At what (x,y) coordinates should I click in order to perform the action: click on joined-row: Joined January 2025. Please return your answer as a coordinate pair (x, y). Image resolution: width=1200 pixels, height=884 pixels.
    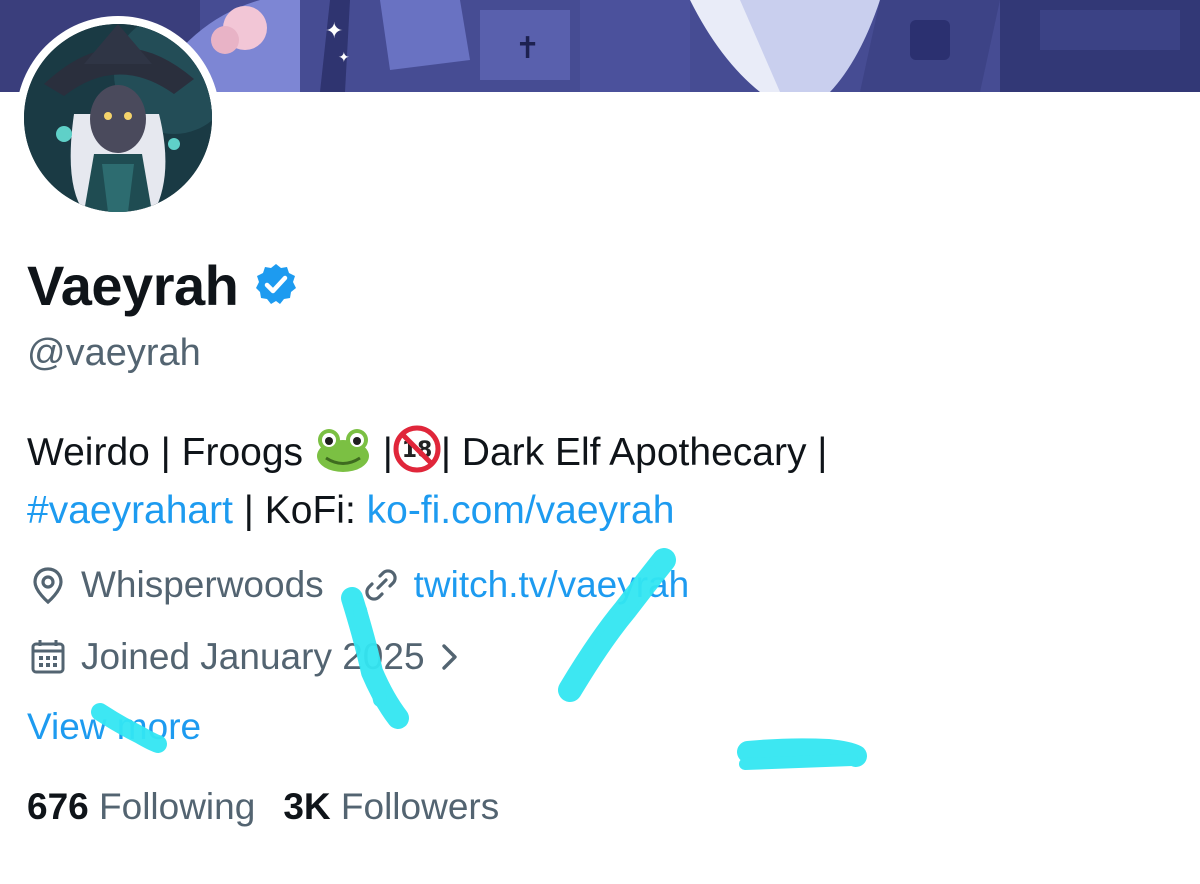
    Looking at the image, I should click on (246, 657).